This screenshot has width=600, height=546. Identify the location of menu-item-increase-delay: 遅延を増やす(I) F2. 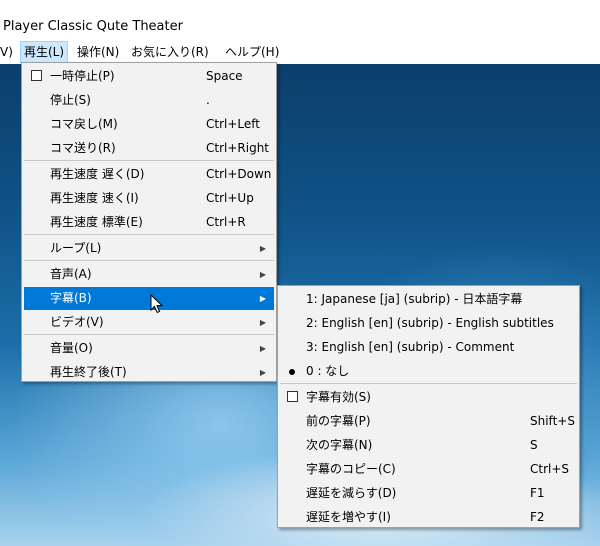
(428, 517).